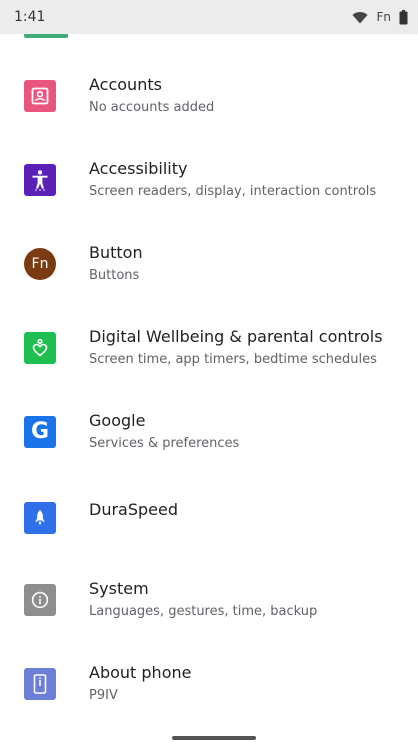 The height and width of the screenshot is (743, 418). What do you see at coordinates (209, 17) in the screenshot?
I see `status-bar: 1:41 Fn` at bounding box center [209, 17].